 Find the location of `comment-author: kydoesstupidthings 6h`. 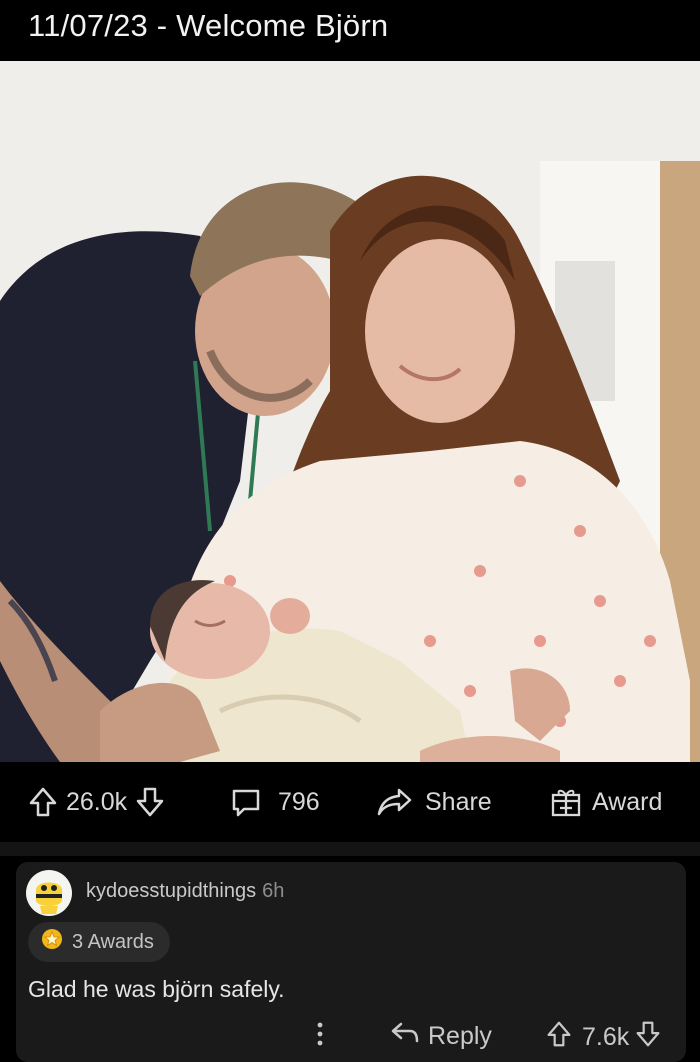

comment-author: kydoesstupidthings 6h is located at coordinates (185, 891).